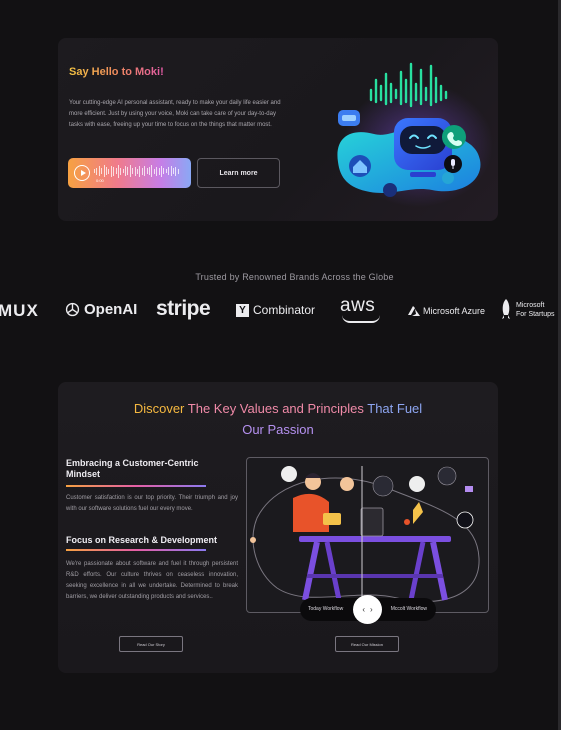  I want to click on workflow-comparison-image, so click(367, 535).